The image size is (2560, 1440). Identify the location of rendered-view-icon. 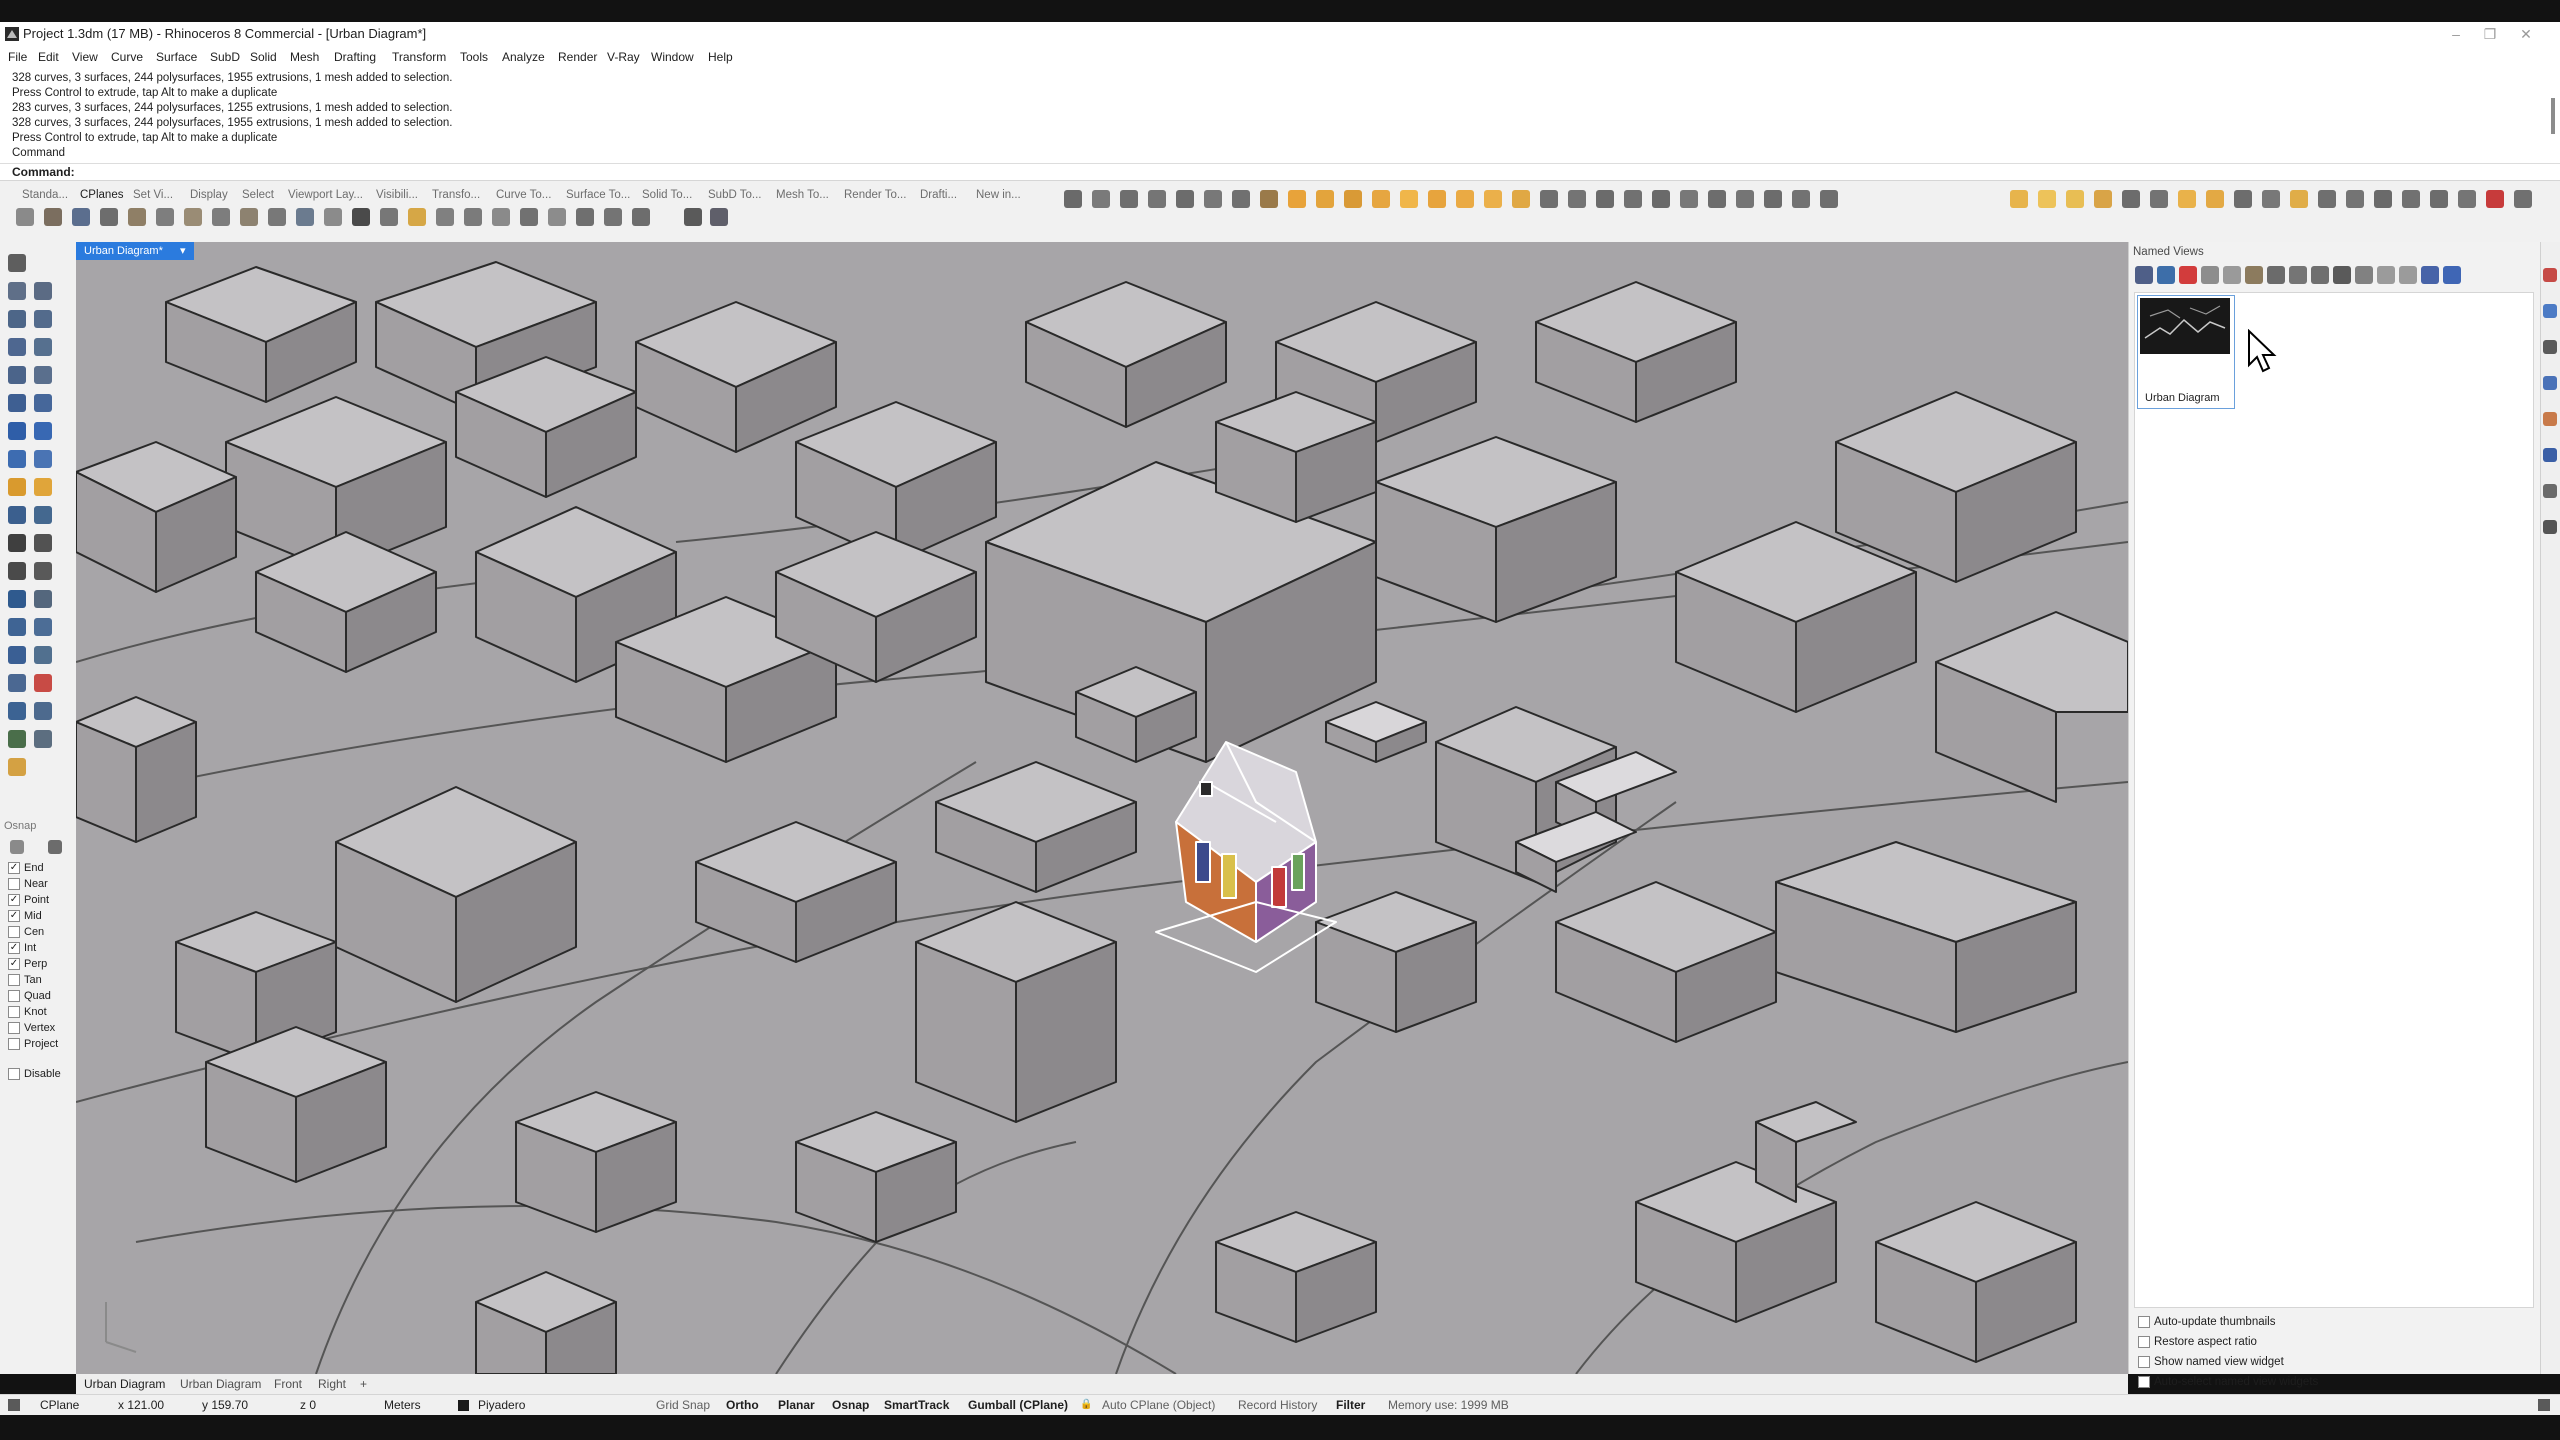
(1325, 199).